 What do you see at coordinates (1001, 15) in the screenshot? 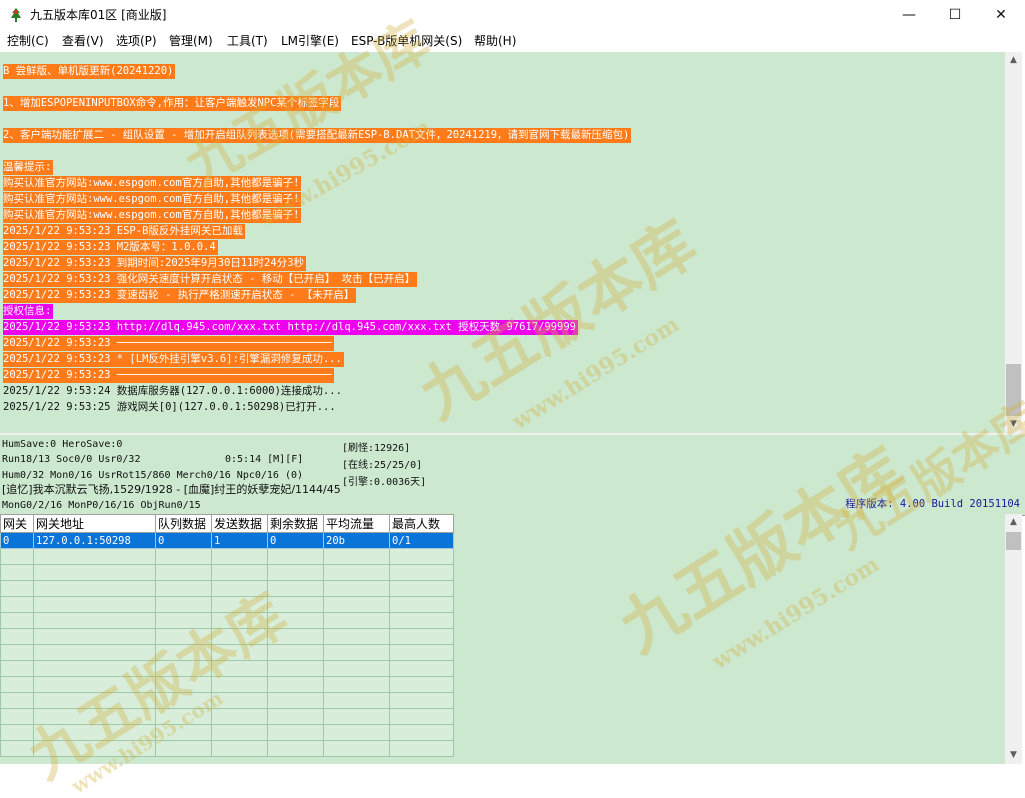
I see `close-button: ✕` at bounding box center [1001, 15].